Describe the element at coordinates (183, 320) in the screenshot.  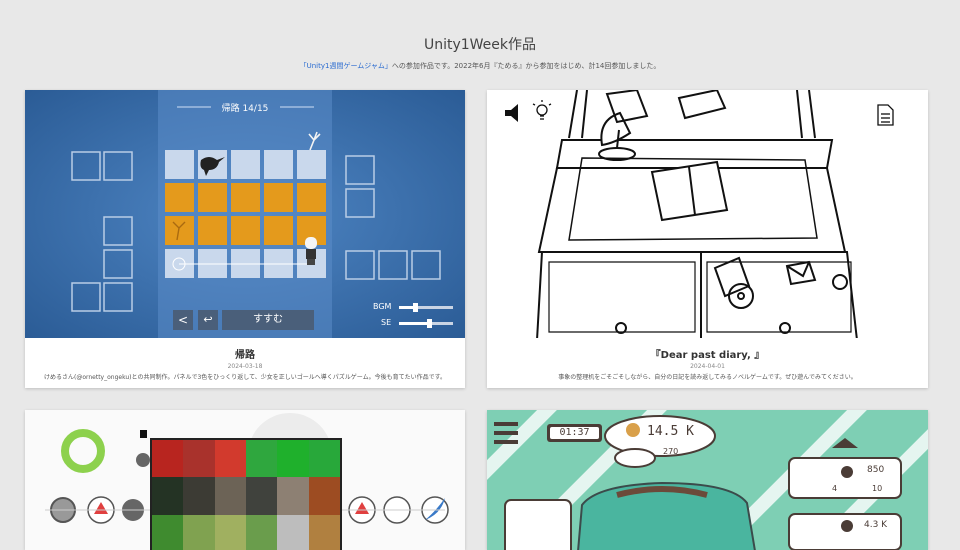
I see `back-button: <` at that location.